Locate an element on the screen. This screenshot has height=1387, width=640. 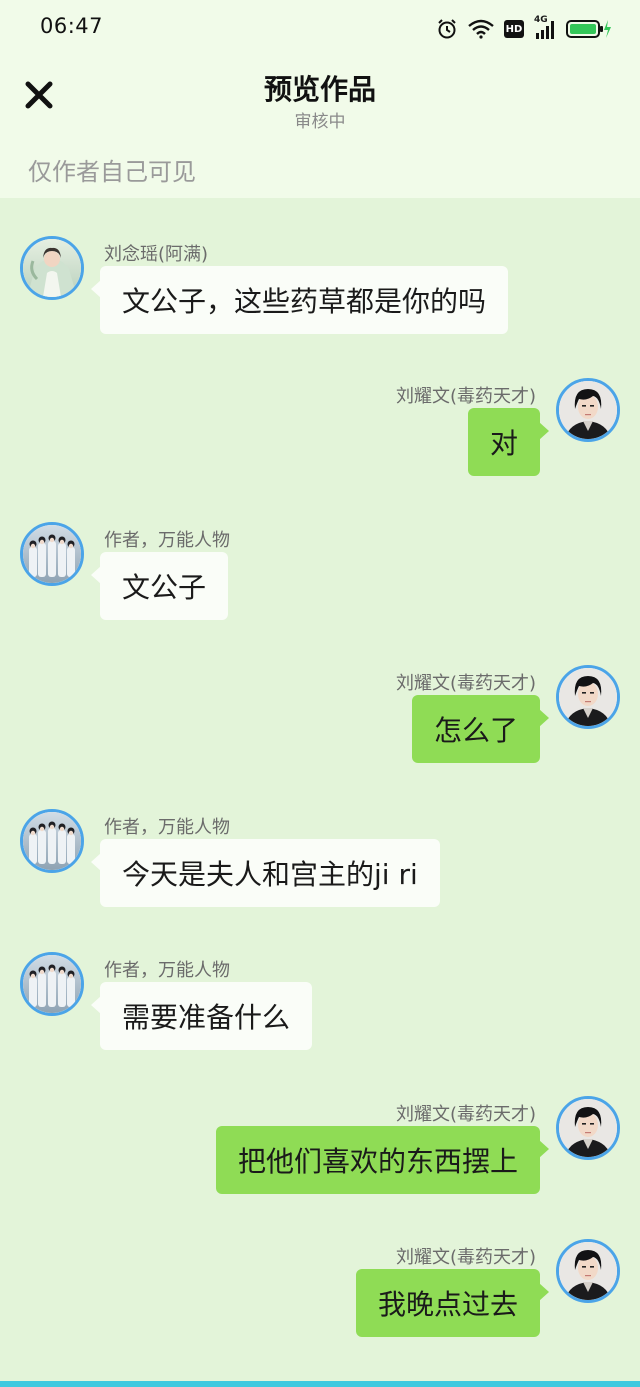
message-bubble: 怎么了 is located at coordinates (480, 729).